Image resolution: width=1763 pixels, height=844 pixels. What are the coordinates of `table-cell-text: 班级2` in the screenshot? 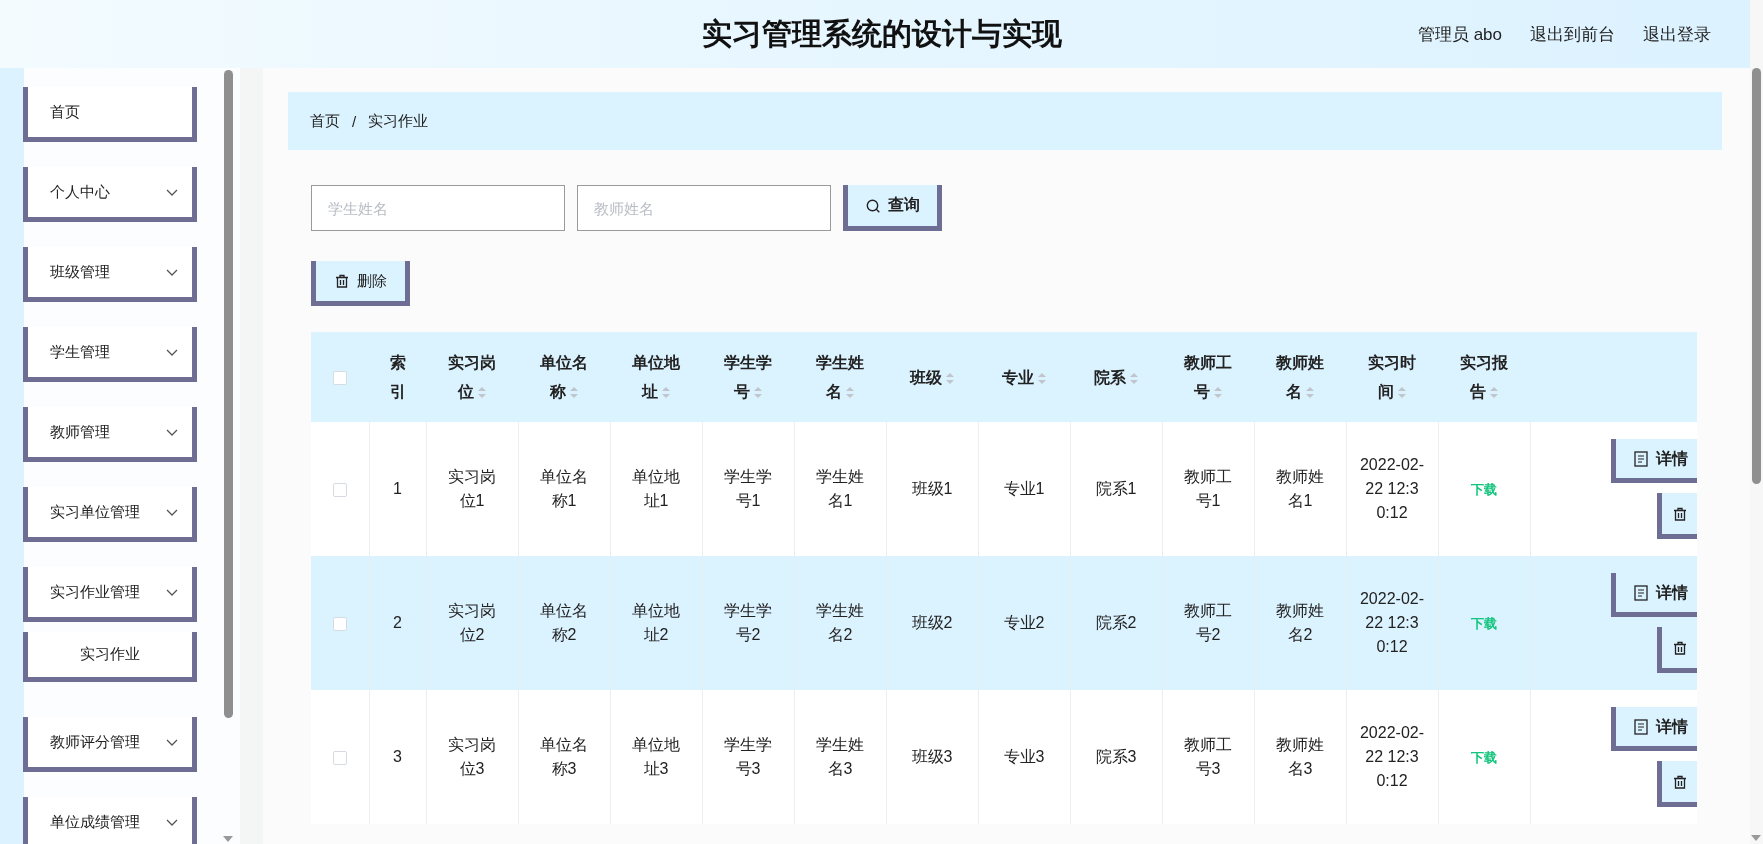 It's located at (932, 623).